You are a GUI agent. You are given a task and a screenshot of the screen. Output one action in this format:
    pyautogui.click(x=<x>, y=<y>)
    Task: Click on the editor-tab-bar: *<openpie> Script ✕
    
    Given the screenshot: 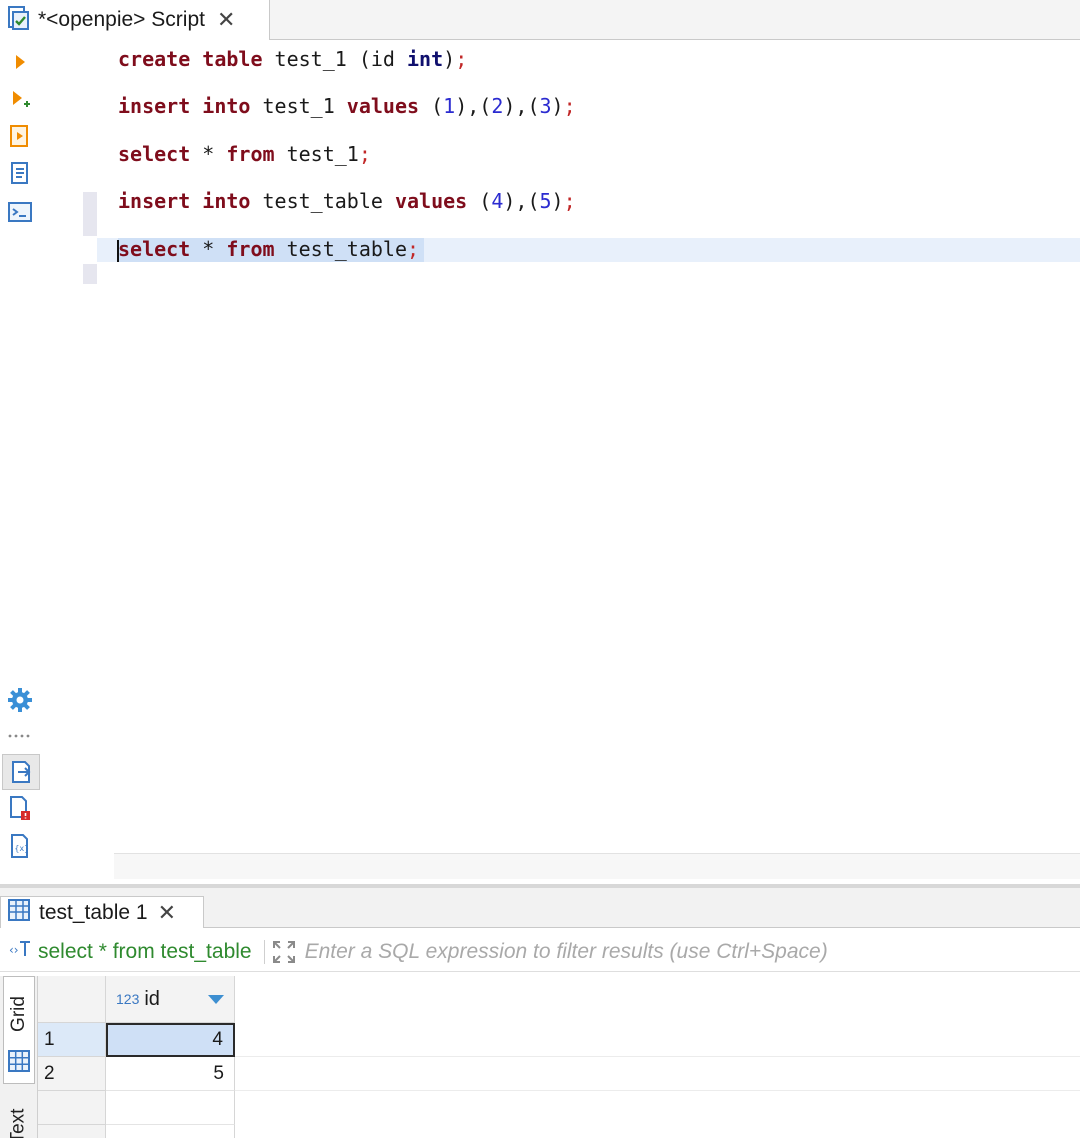 What is the action you would take?
    pyautogui.click(x=540, y=20)
    